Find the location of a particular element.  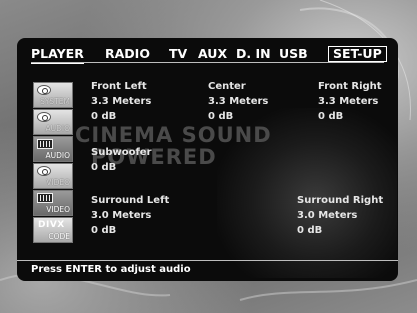

menu-item-video-settings: VIDEO is located at coordinates (53, 203).